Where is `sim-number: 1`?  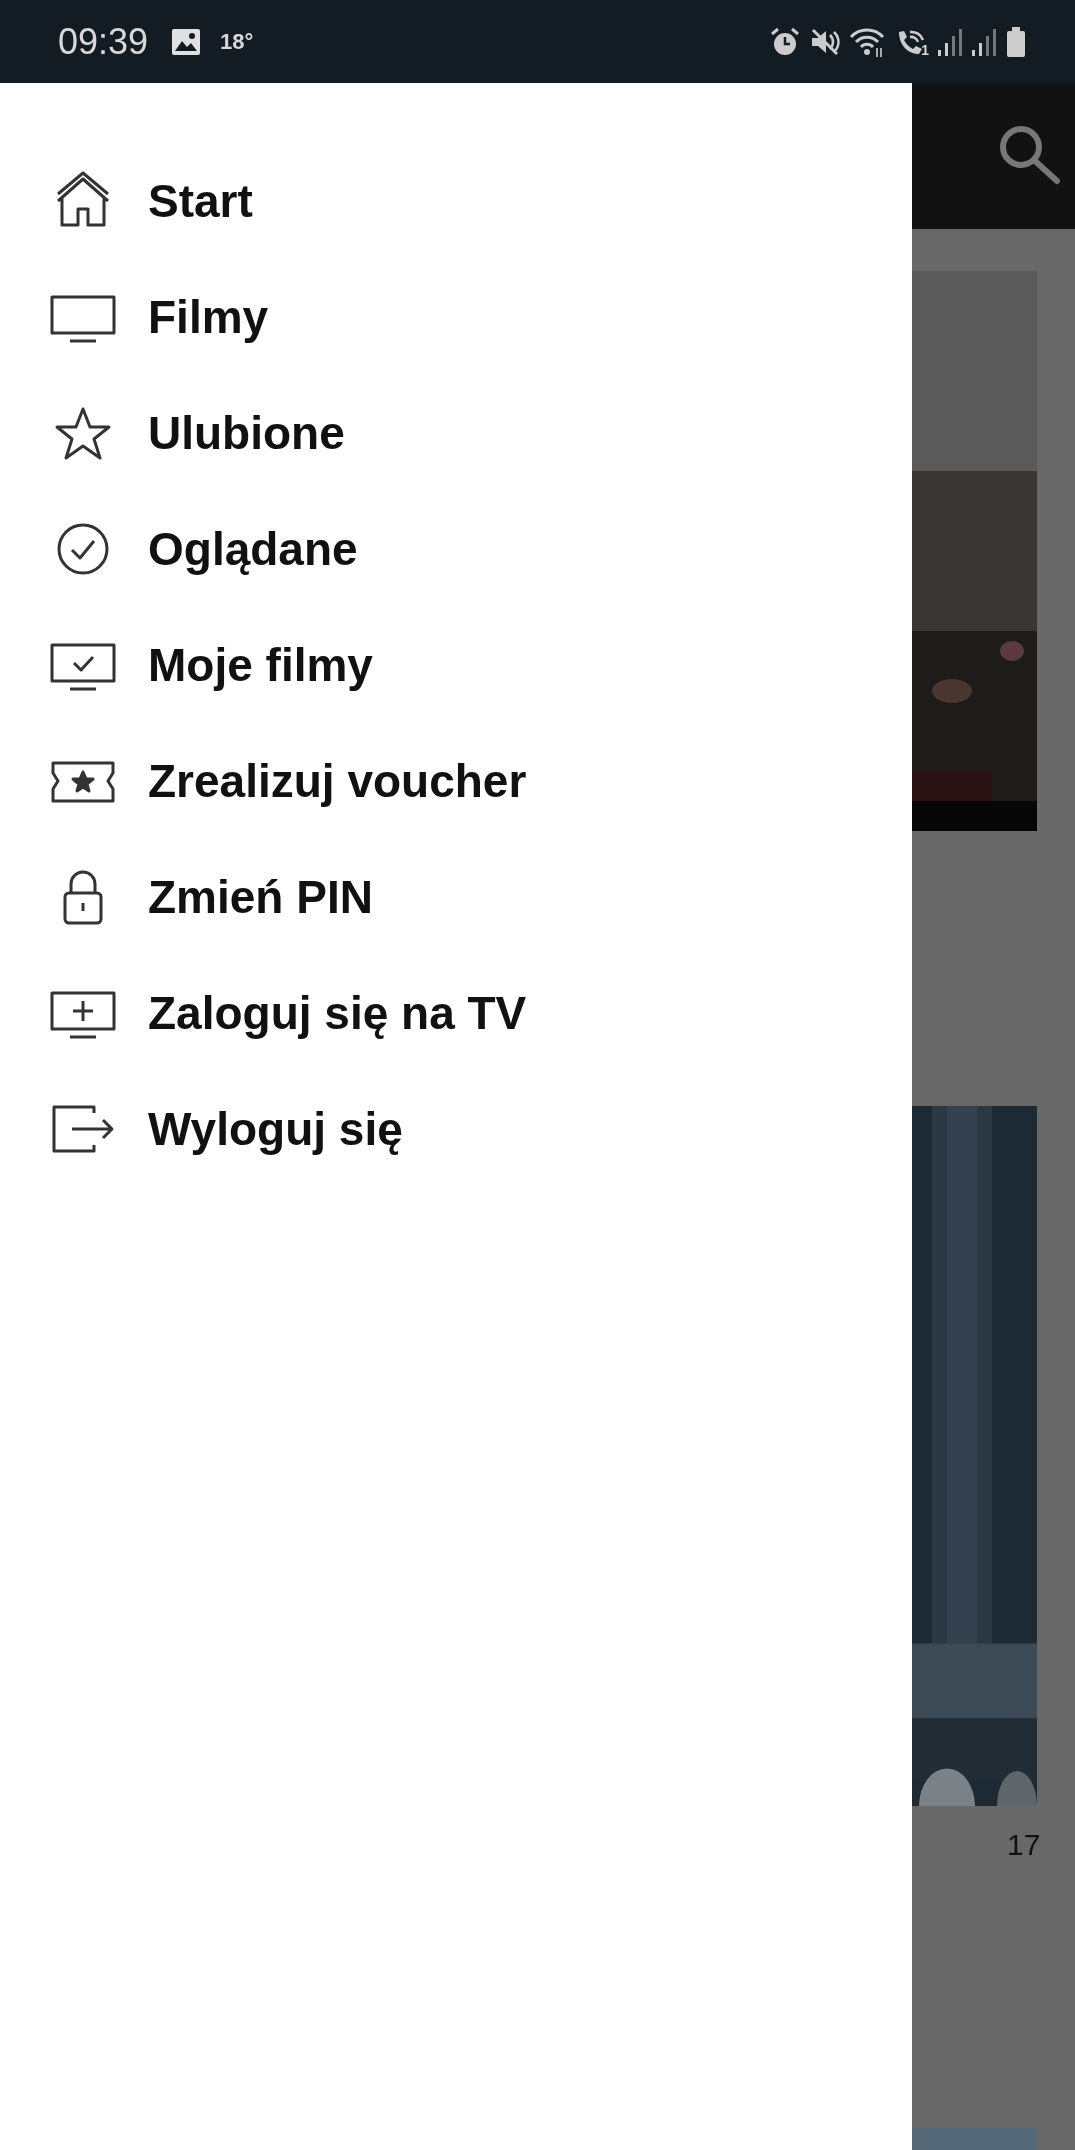 sim-number: 1 is located at coordinates (925, 49).